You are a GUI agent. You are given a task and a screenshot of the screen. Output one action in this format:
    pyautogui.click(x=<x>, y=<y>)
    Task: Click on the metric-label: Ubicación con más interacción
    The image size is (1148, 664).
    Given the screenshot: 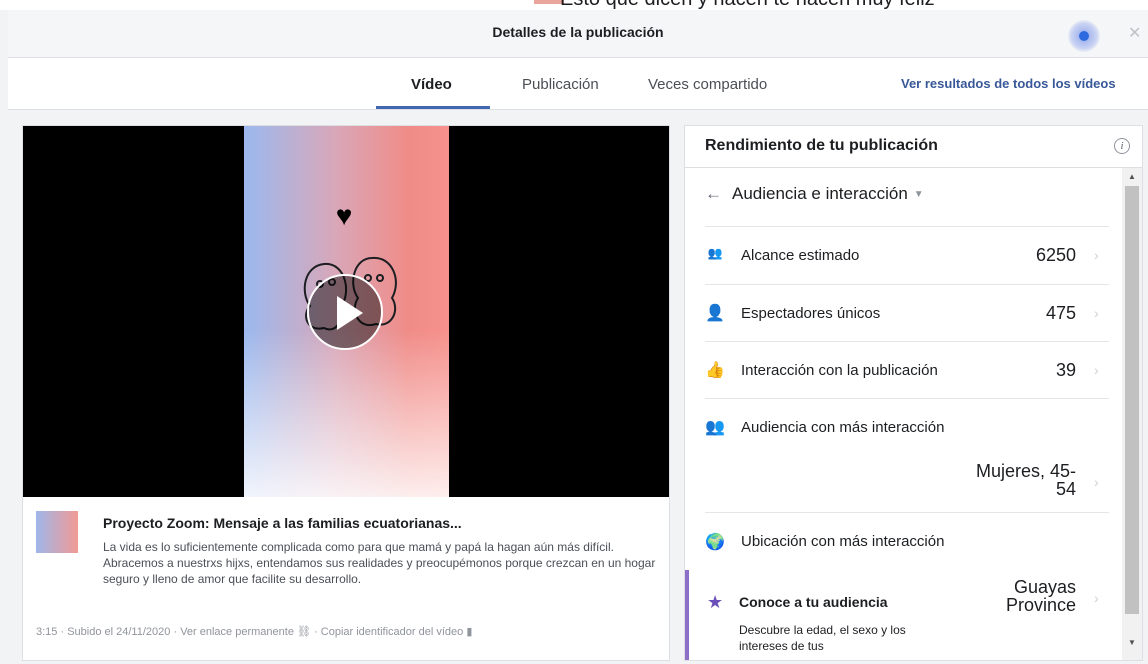 What is the action you would take?
    pyautogui.click(x=843, y=541)
    